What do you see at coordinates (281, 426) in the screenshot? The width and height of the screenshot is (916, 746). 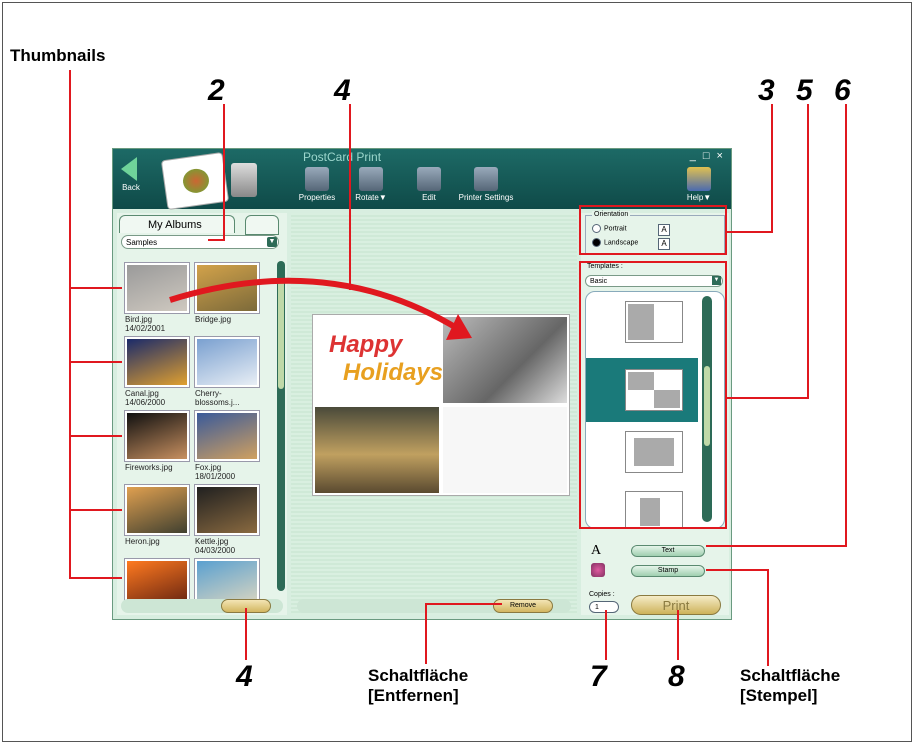 I see `thumbnail-scrollbar` at bounding box center [281, 426].